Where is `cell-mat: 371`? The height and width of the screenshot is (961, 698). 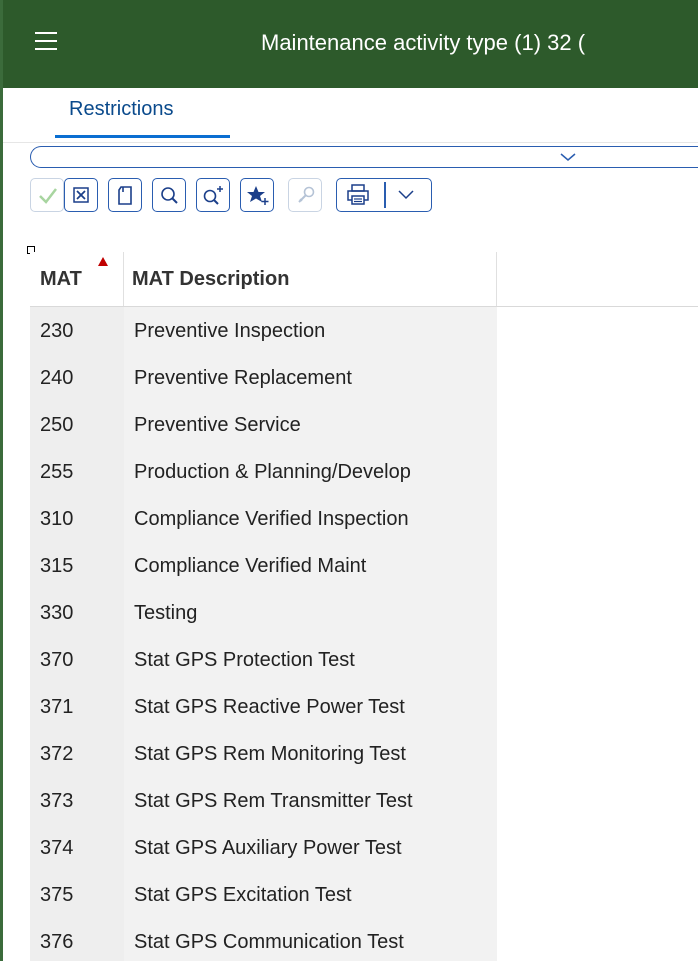
cell-mat: 371 is located at coordinates (56, 707).